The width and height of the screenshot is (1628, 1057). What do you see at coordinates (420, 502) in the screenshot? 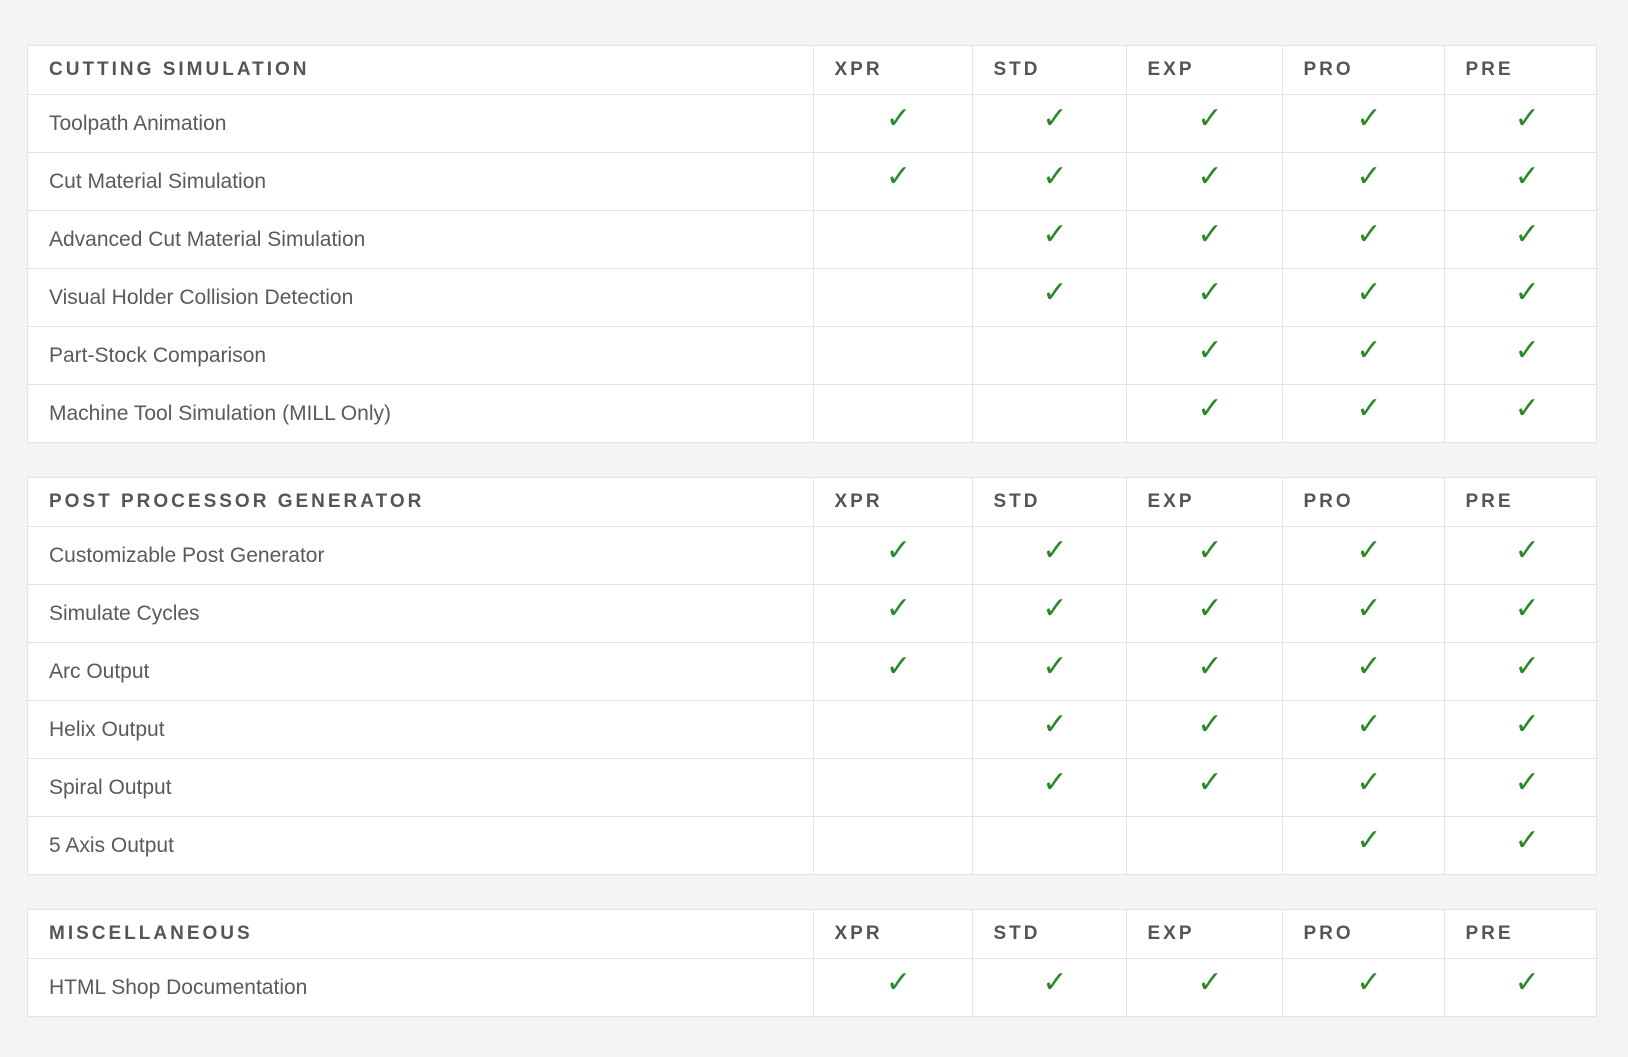
I see `section-title: POST PROCESSOR GENERATOR` at bounding box center [420, 502].